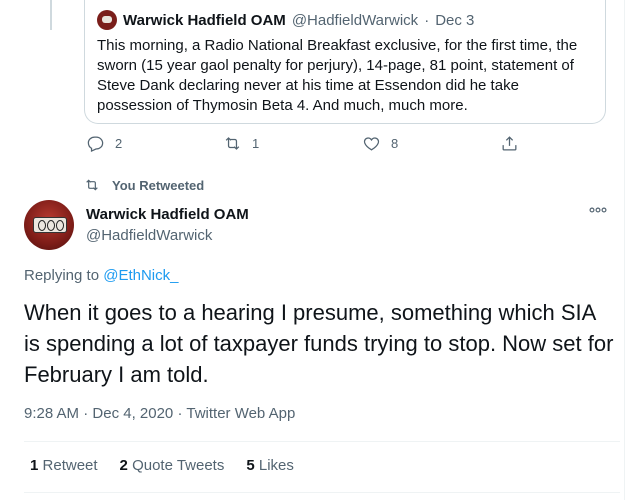 The image size is (625, 500). I want to click on author-name: Warwick Hadfield OAM, so click(167, 214).